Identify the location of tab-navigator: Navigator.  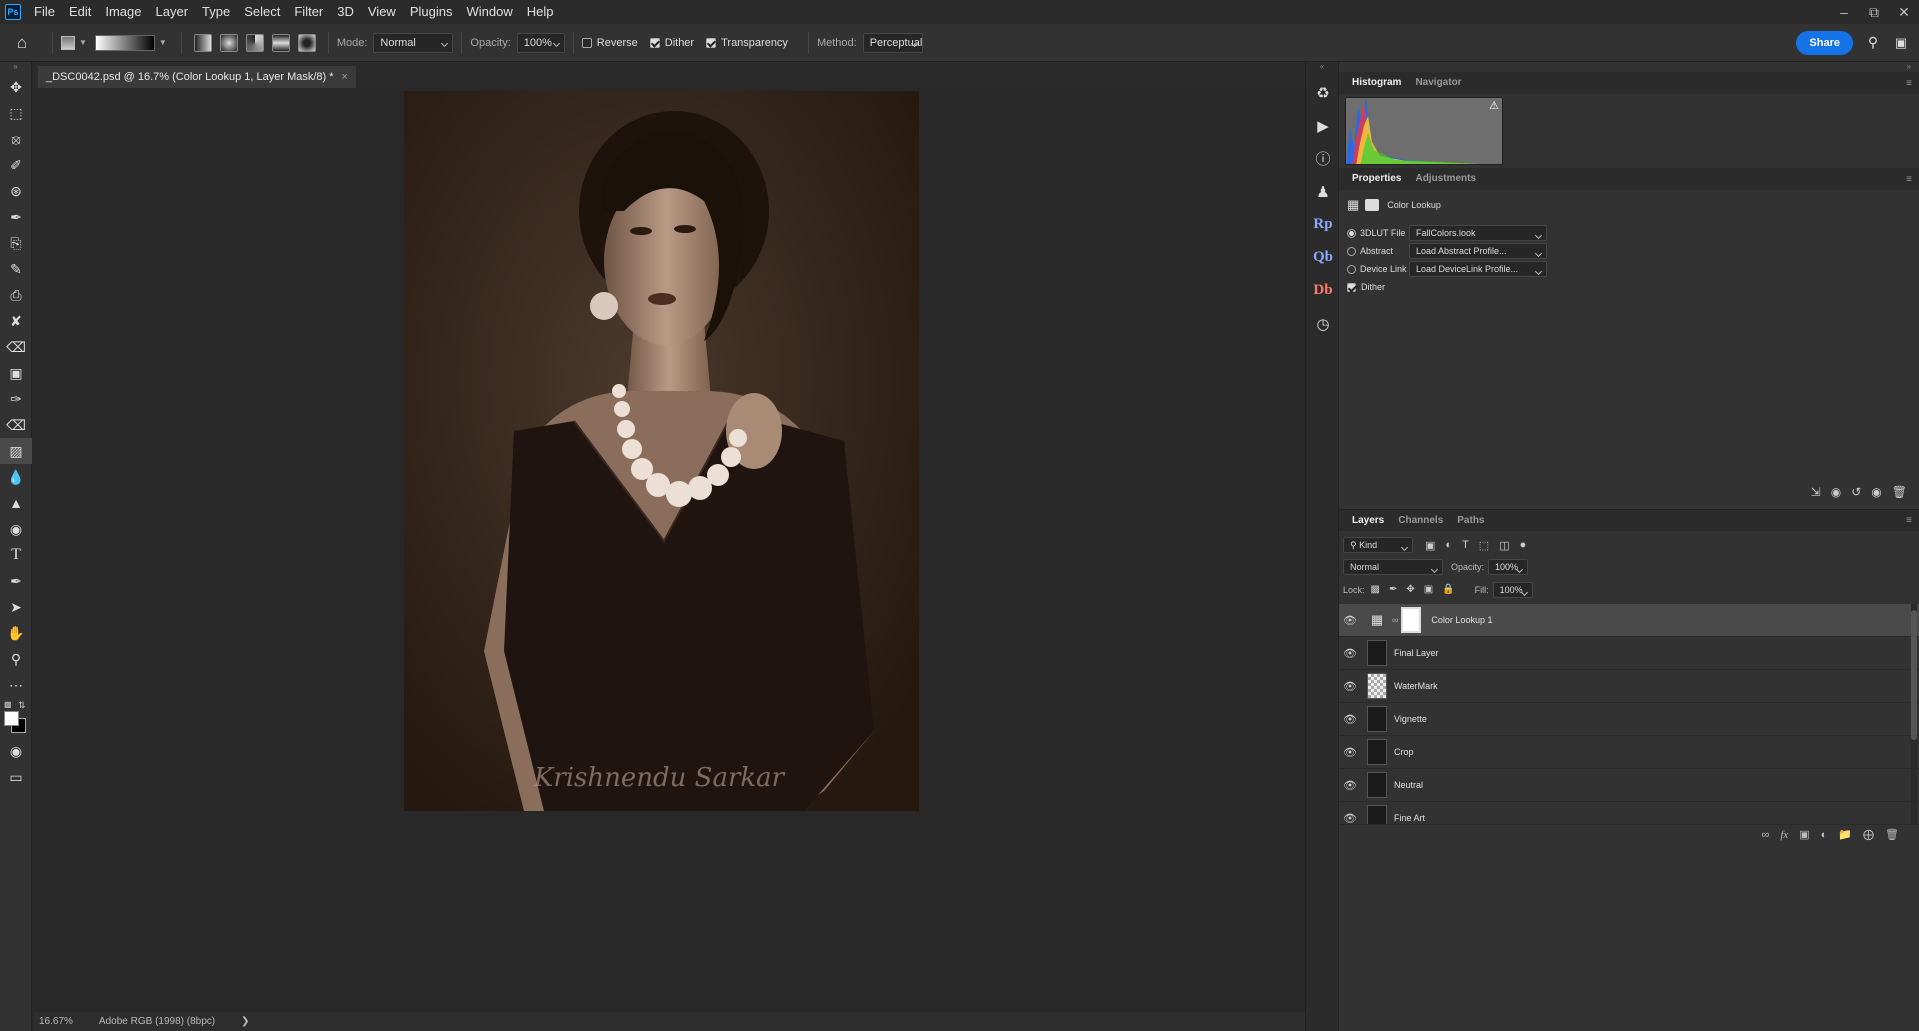
(1438, 83).